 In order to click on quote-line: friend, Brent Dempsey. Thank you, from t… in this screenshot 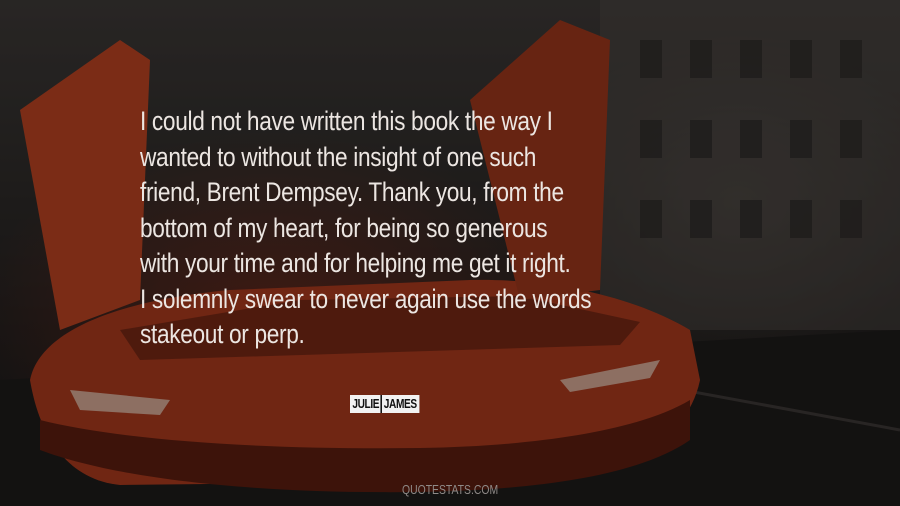, I will do `click(352, 192)`.